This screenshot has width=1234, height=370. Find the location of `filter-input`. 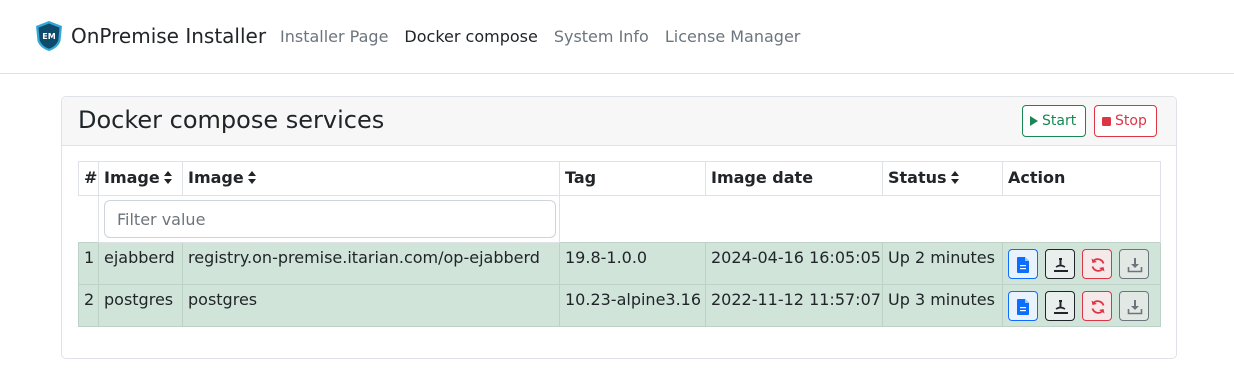

filter-input is located at coordinates (330, 219).